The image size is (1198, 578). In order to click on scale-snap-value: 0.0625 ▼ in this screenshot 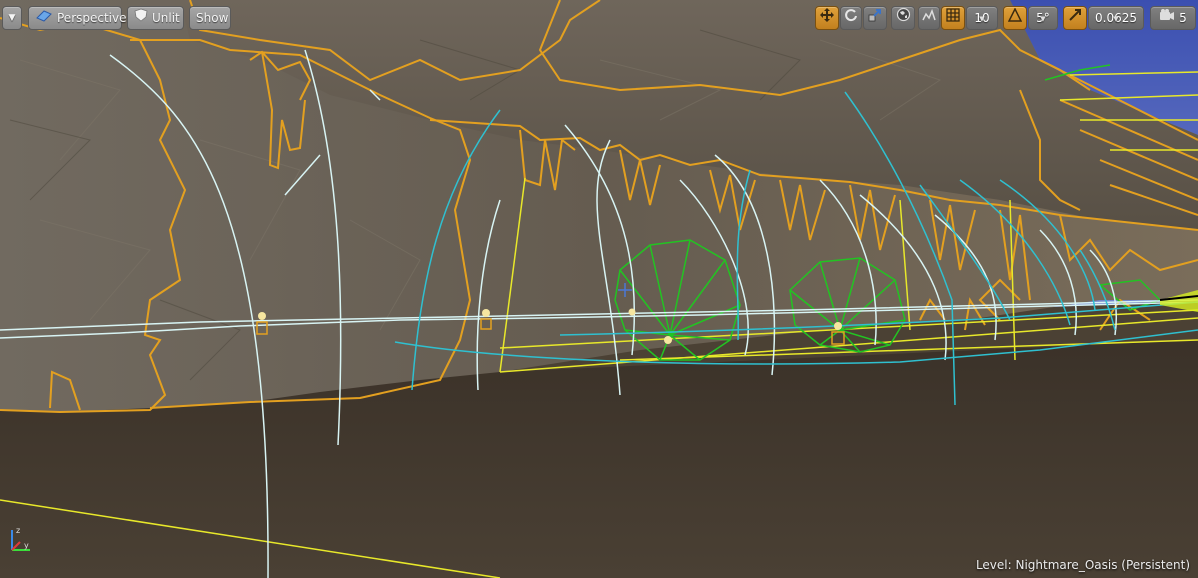, I will do `click(1116, 18)`.